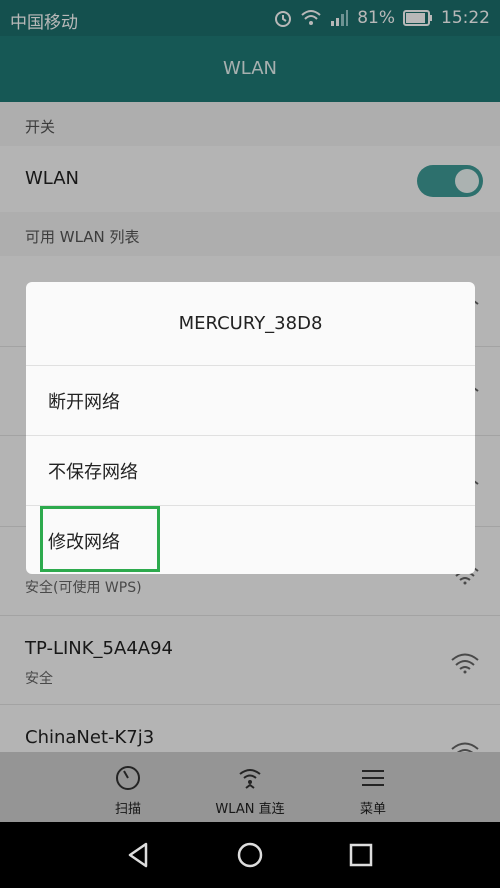 The height and width of the screenshot is (888, 500). What do you see at coordinates (250, 401) in the screenshot?
I see `disconnect-option: 断开网络` at bounding box center [250, 401].